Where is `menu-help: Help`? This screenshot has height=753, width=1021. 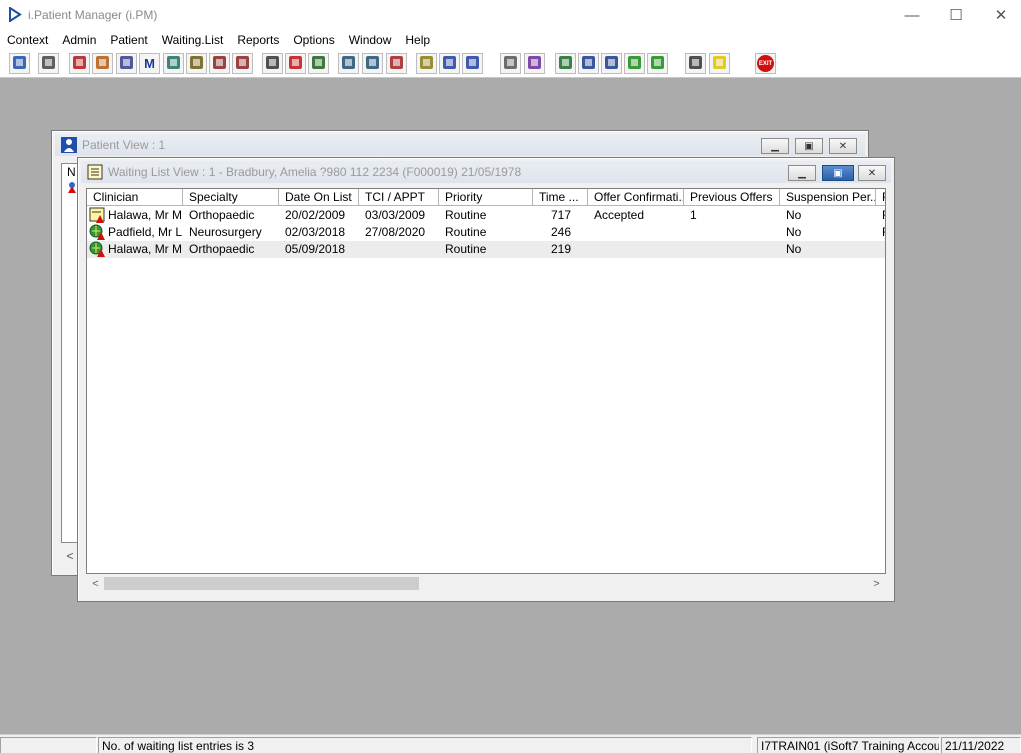
menu-help: Help is located at coordinates (417, 40).